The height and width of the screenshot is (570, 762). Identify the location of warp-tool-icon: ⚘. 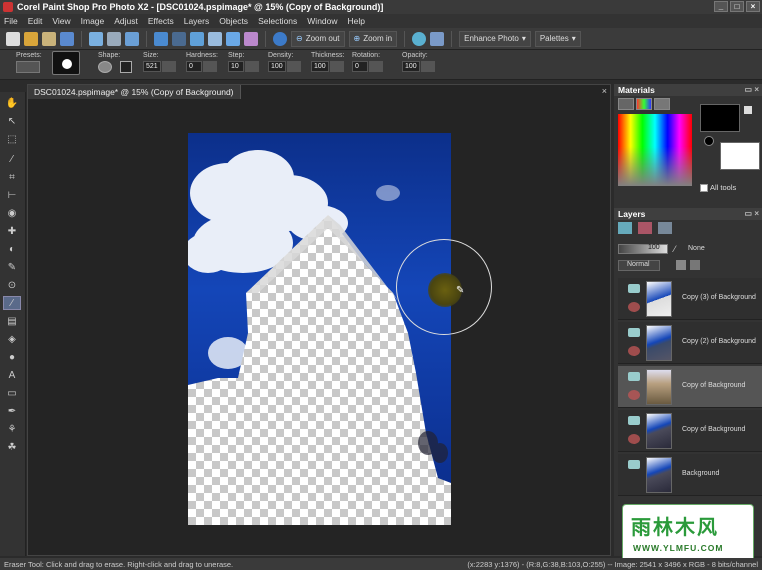
(12, 429).